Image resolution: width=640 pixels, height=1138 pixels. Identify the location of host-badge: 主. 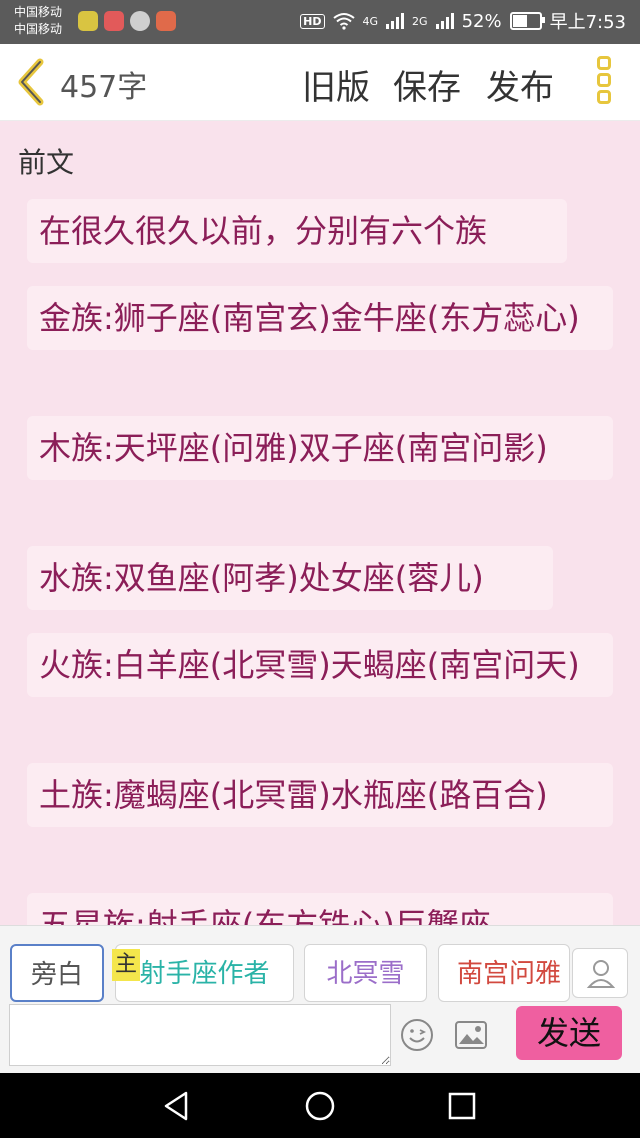
(126, 965).